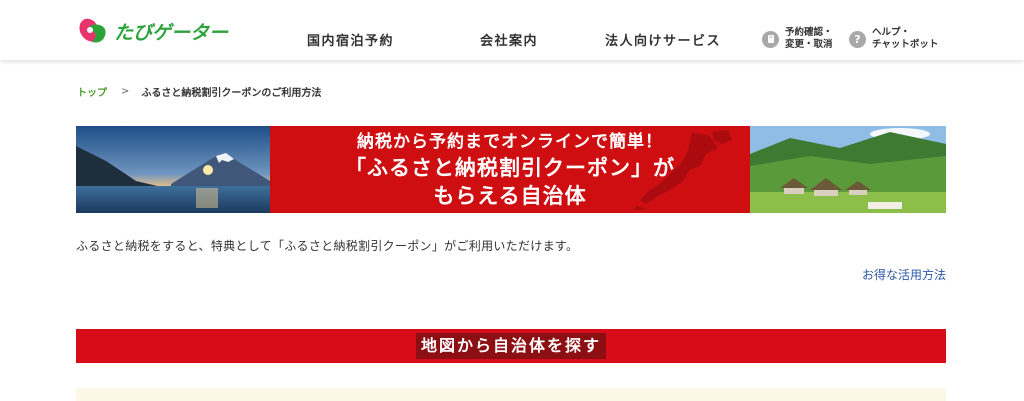 Image resolution: width=1024 pixels, height=401 pixels. I want to click on reservation-line2: 変更・取消, so click(809, 44).